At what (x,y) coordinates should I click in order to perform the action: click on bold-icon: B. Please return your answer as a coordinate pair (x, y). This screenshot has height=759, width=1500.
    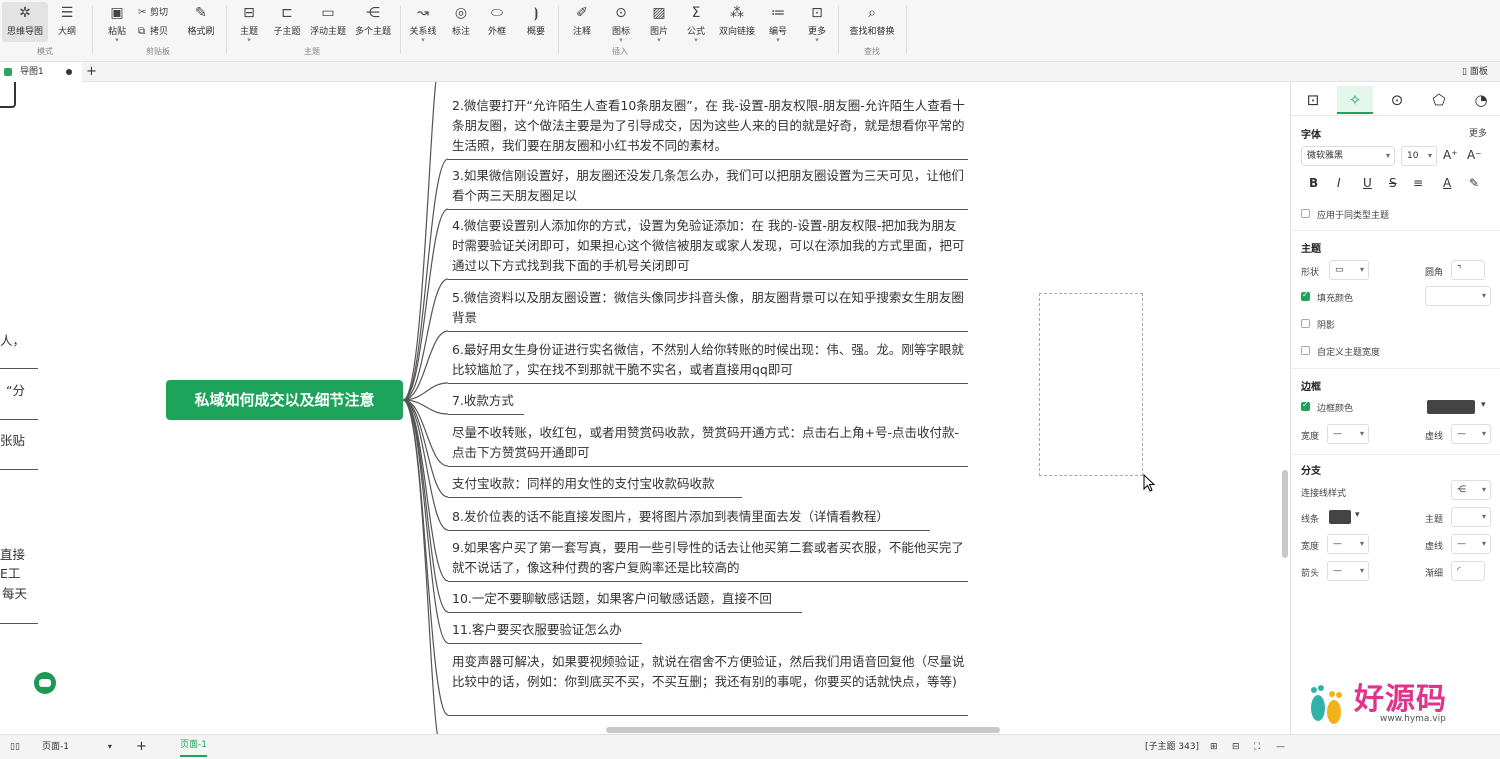
    Looking at the image, I should click on (1313, 183).